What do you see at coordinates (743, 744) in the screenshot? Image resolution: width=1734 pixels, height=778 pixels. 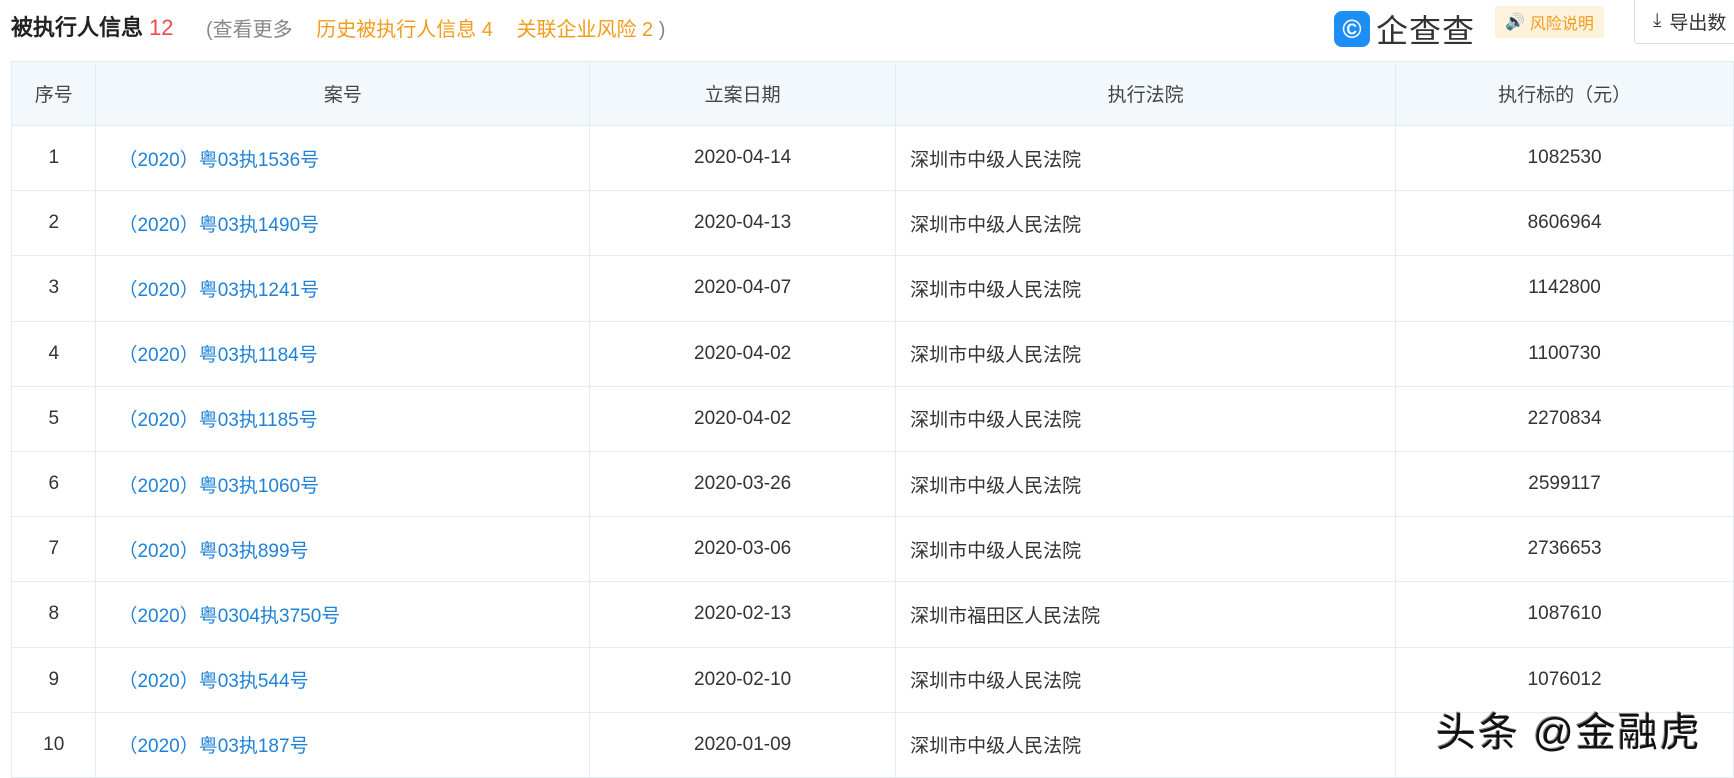 I see `filing-date: 2020-01-09` at bounding box center [743, 744].